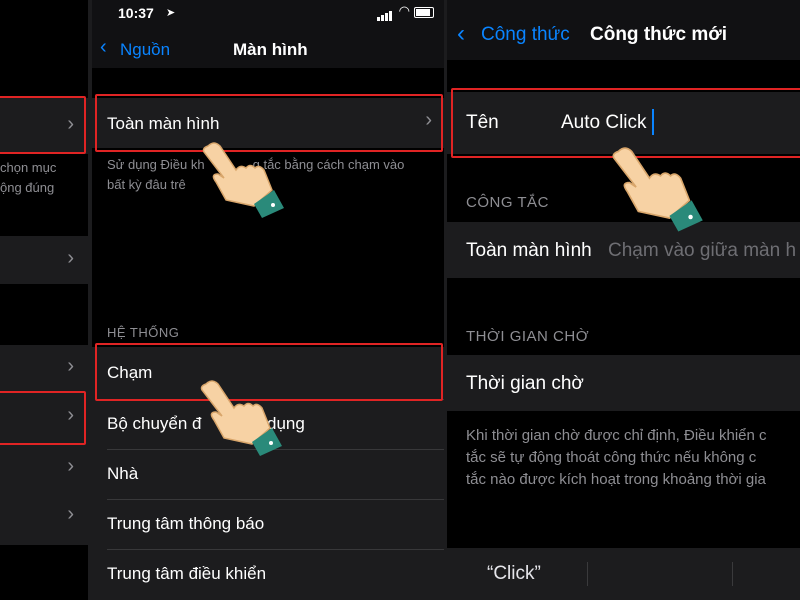 The image size is (800, 600). What do you see at coordinates (529, 250) in the screenshot?
I see `trigger-label: Toàn màn hình` at bounding box center [529, 250].